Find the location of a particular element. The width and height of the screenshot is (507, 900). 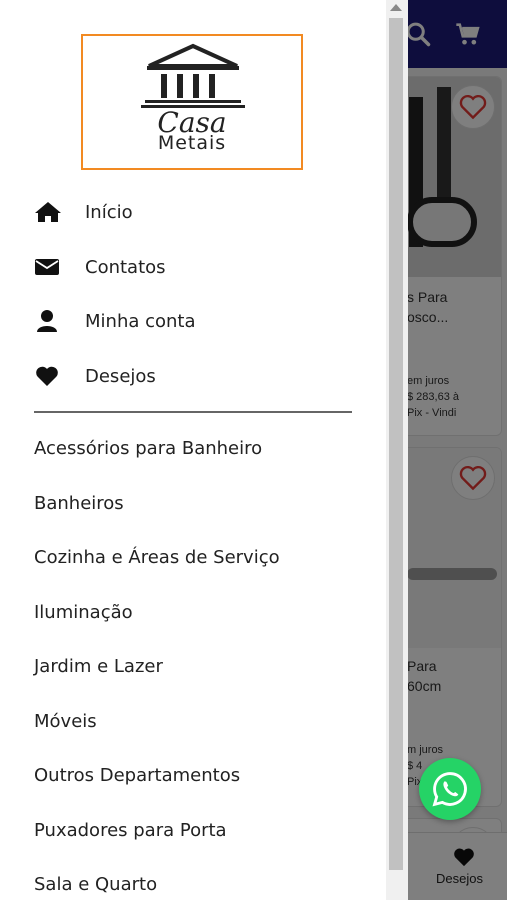

menu-divider is located at coordinates (193, 412).